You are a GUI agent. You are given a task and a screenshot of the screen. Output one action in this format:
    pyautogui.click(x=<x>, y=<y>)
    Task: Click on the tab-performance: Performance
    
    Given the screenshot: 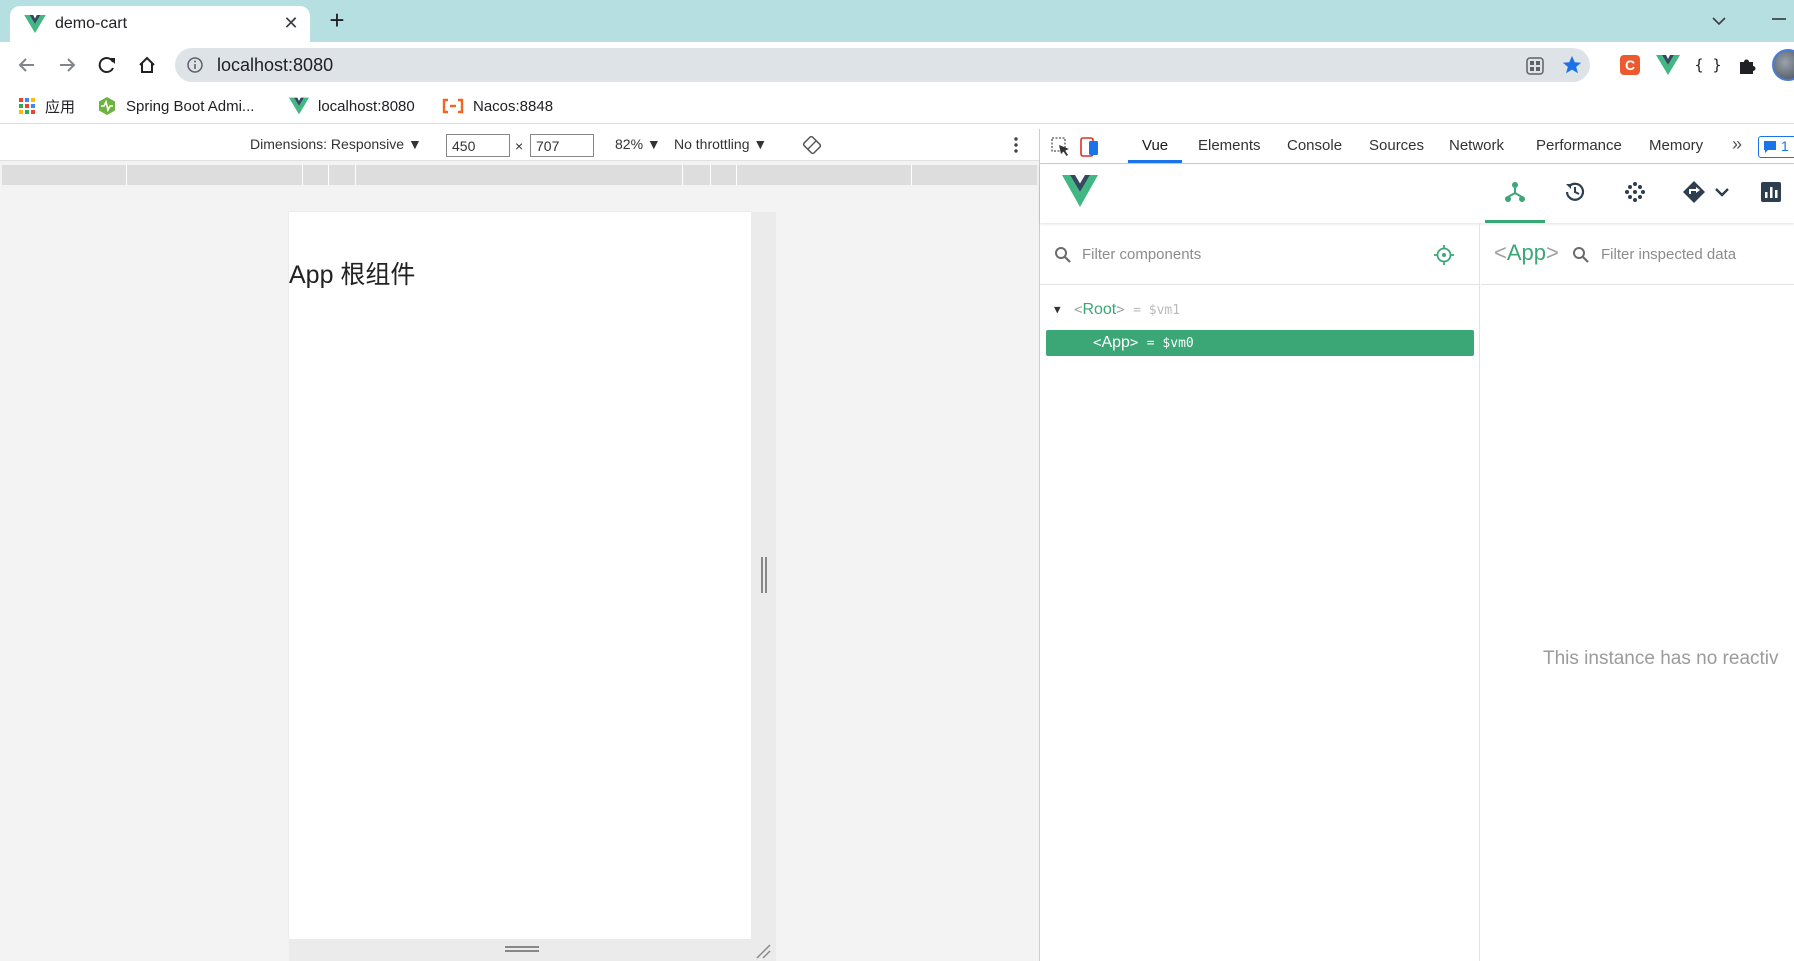 What is the action you would take?
    pyautogui.click(x=1579, y=145)
    